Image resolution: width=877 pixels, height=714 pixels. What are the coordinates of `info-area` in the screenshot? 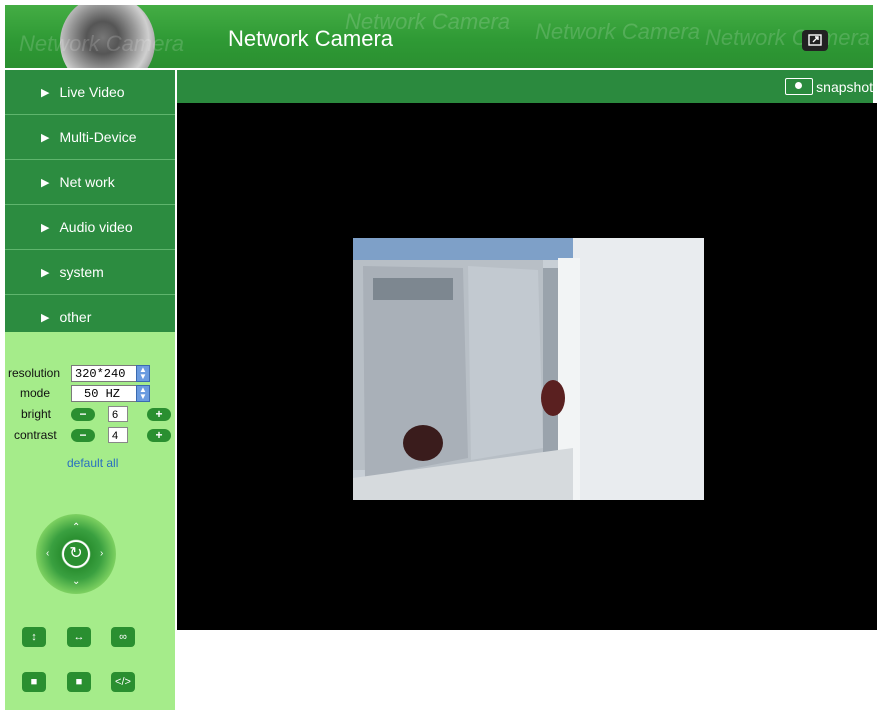 It's located at (527, 672).